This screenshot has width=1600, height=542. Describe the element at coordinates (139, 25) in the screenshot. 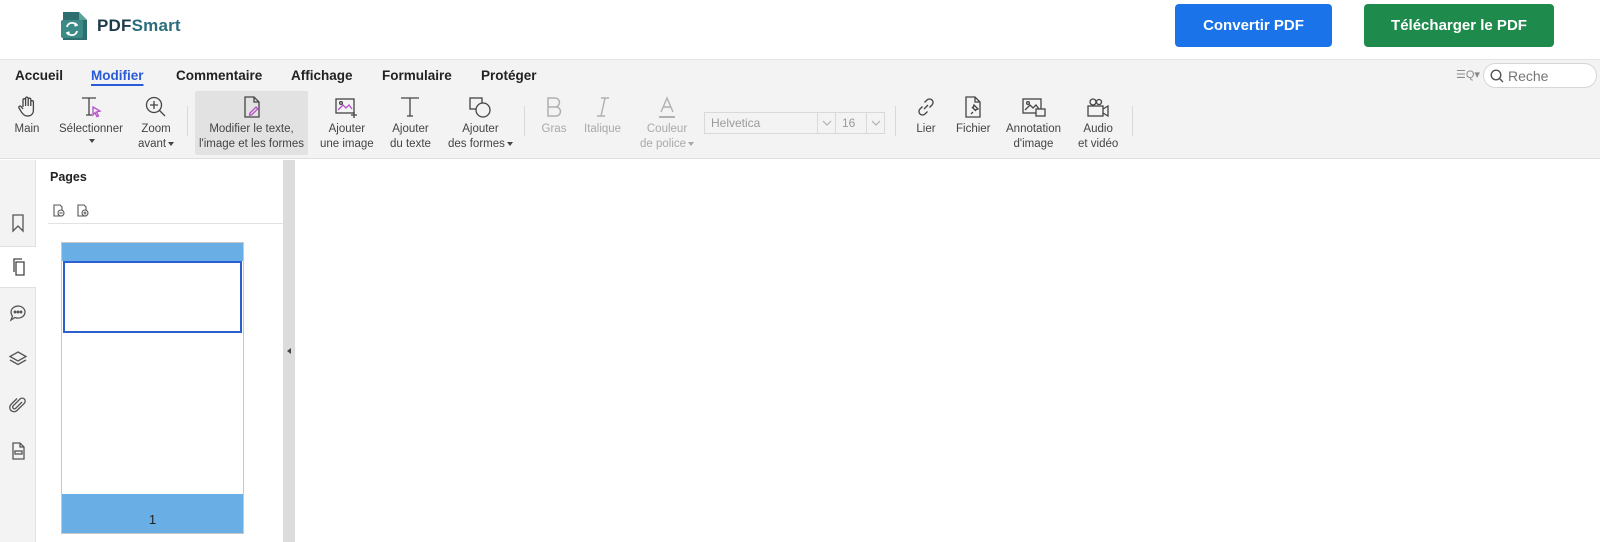

I see `logo-text: PDFSmart` at that location.